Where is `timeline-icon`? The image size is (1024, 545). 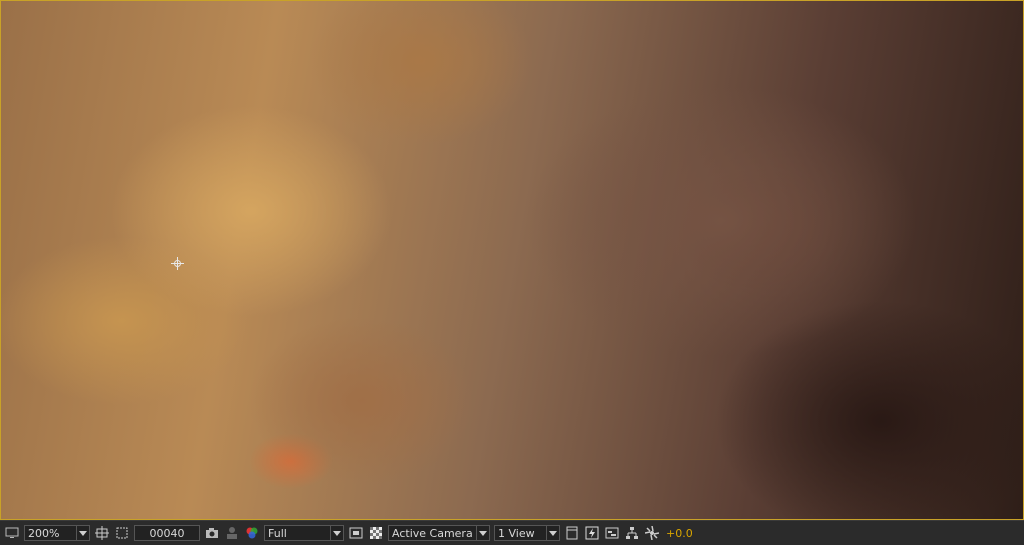
timeline-icon is located at coordinates (612, 533).